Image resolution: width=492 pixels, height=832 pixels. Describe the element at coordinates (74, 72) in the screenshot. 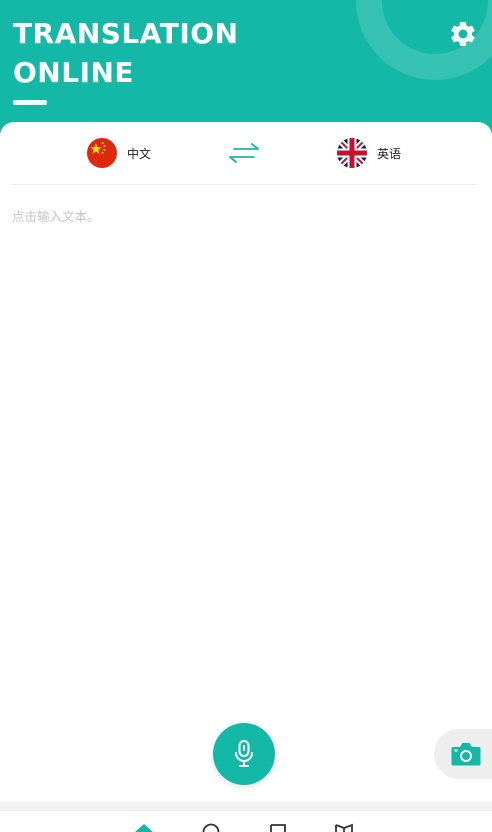

I see `title-line-2: ONLINE` at that location.